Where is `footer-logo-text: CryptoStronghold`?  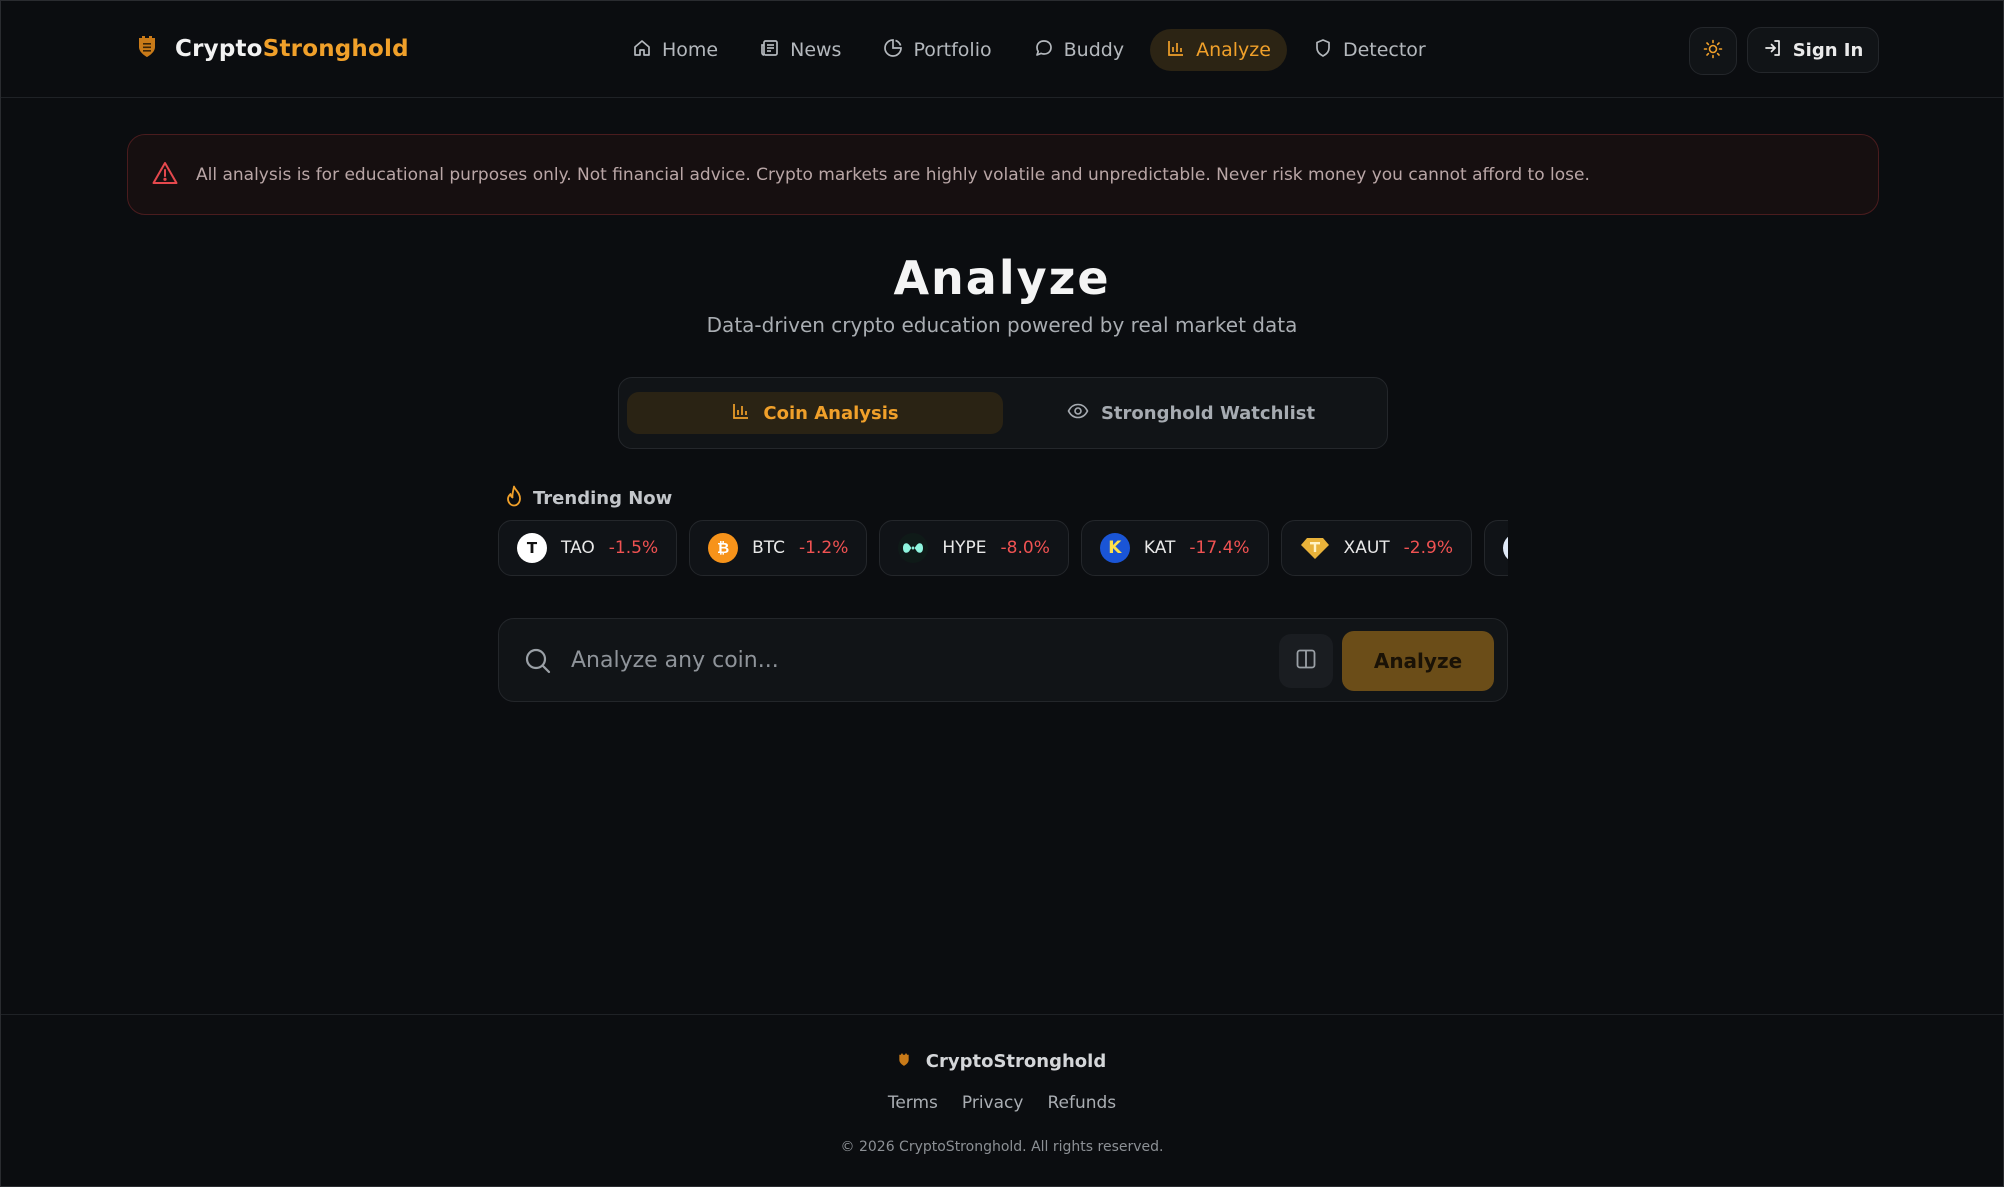
footer-logo-text: CryptoStronghold is located at coordinates (1016, 1061).